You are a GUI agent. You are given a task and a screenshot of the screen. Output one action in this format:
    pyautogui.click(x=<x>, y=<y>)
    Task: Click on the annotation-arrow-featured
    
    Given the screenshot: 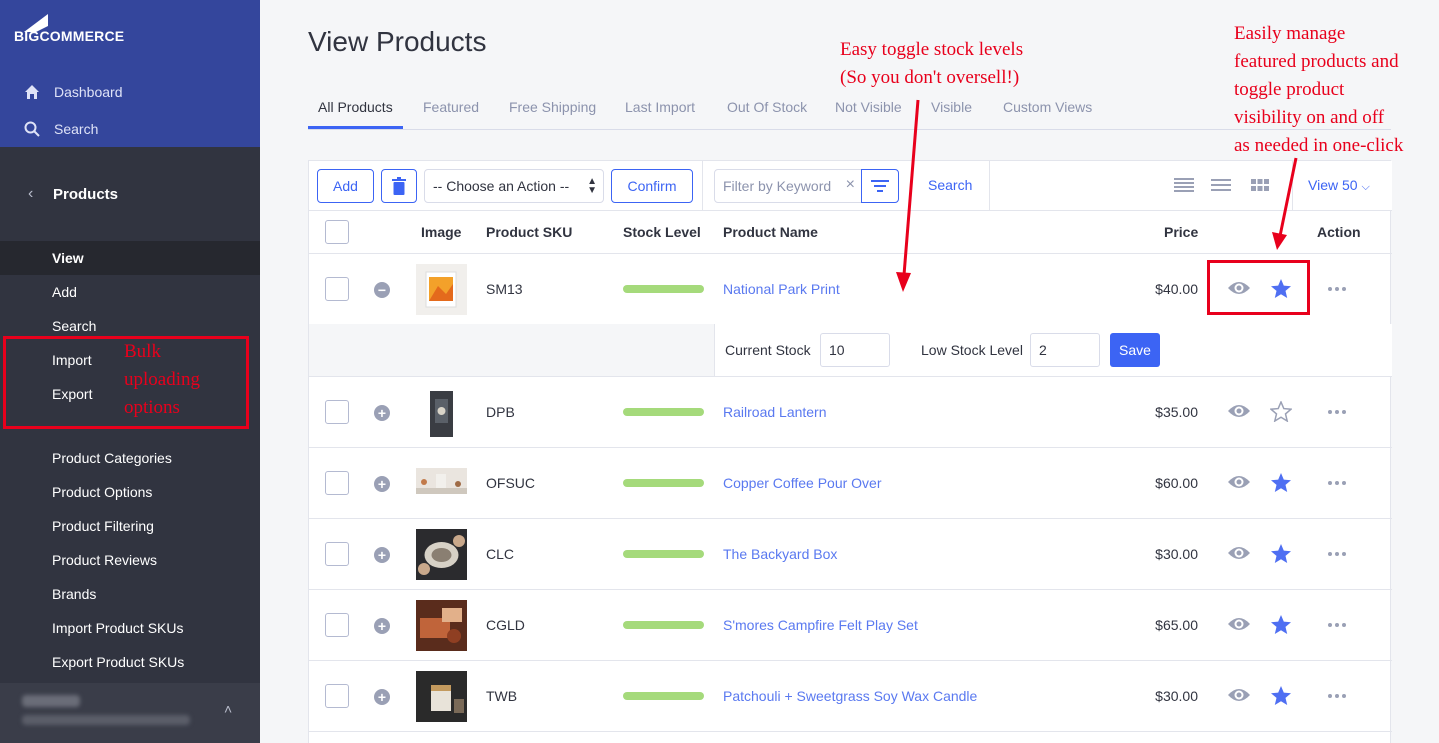 What is the action you would take?
    pyautogui.click(x=1288, y=197)
    